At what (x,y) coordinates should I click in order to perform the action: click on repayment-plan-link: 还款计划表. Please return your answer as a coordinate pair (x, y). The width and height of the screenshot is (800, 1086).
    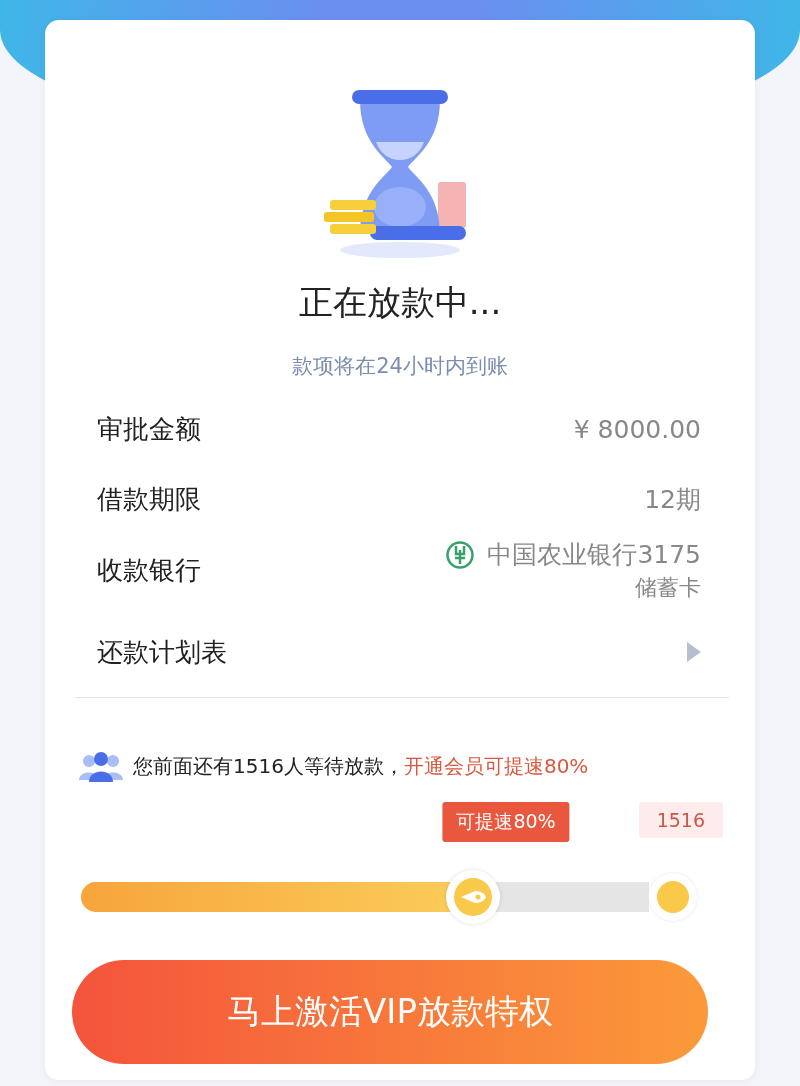
    Looking at the image, I should click on (399, 652).